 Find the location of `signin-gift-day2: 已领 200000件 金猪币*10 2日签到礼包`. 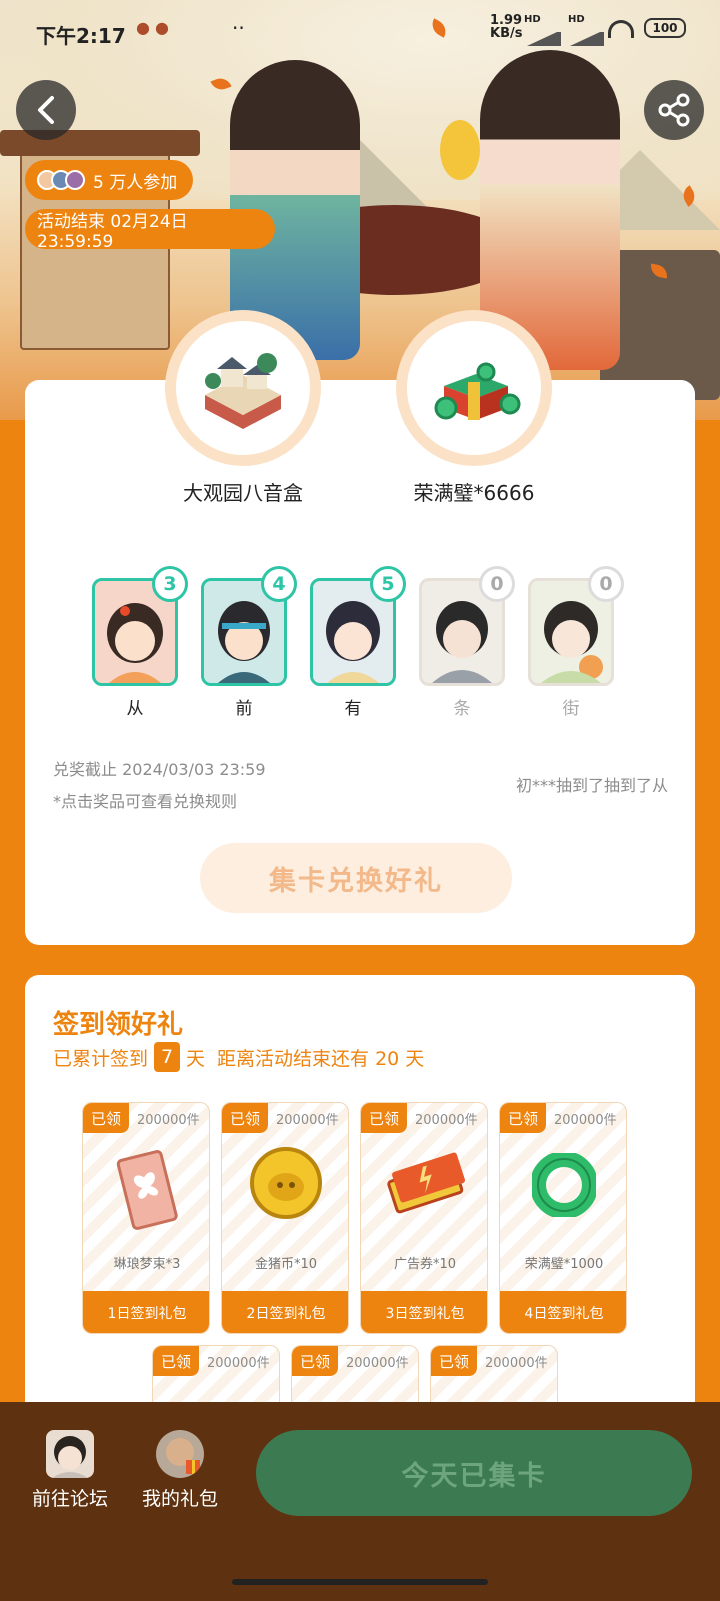

signin-gift-day2: 已领 200000件 金猪币*10 2日签到礼包 is located at coordinates (285, 1218).